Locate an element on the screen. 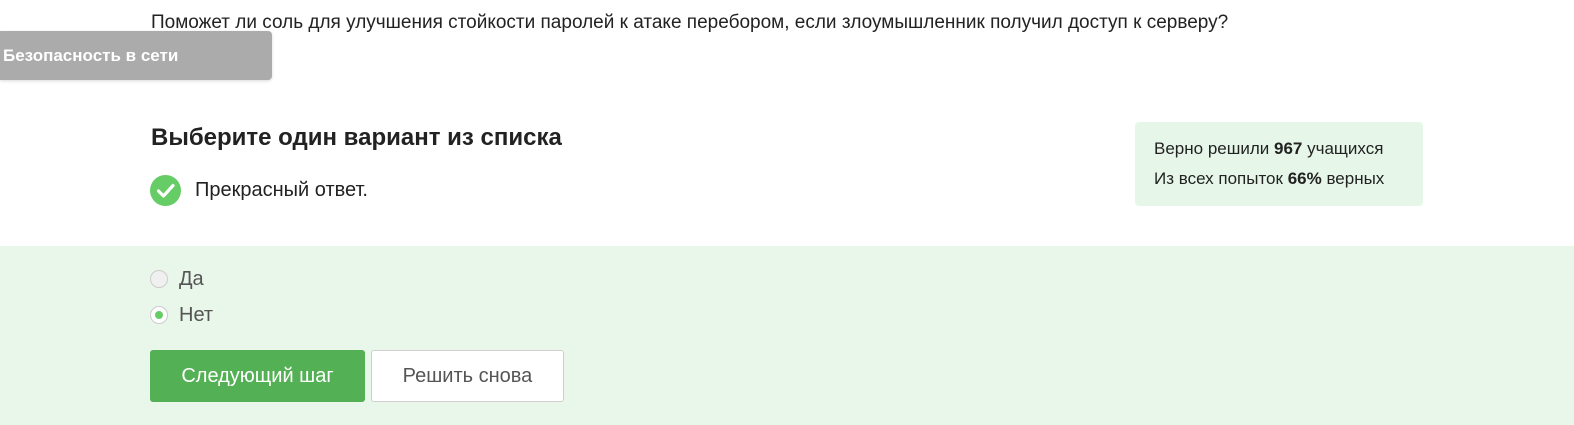 The width and height of the screenshot is (1574, 425). stats-solved-prefix: Верно решили is located at coordinates (1212, 148).